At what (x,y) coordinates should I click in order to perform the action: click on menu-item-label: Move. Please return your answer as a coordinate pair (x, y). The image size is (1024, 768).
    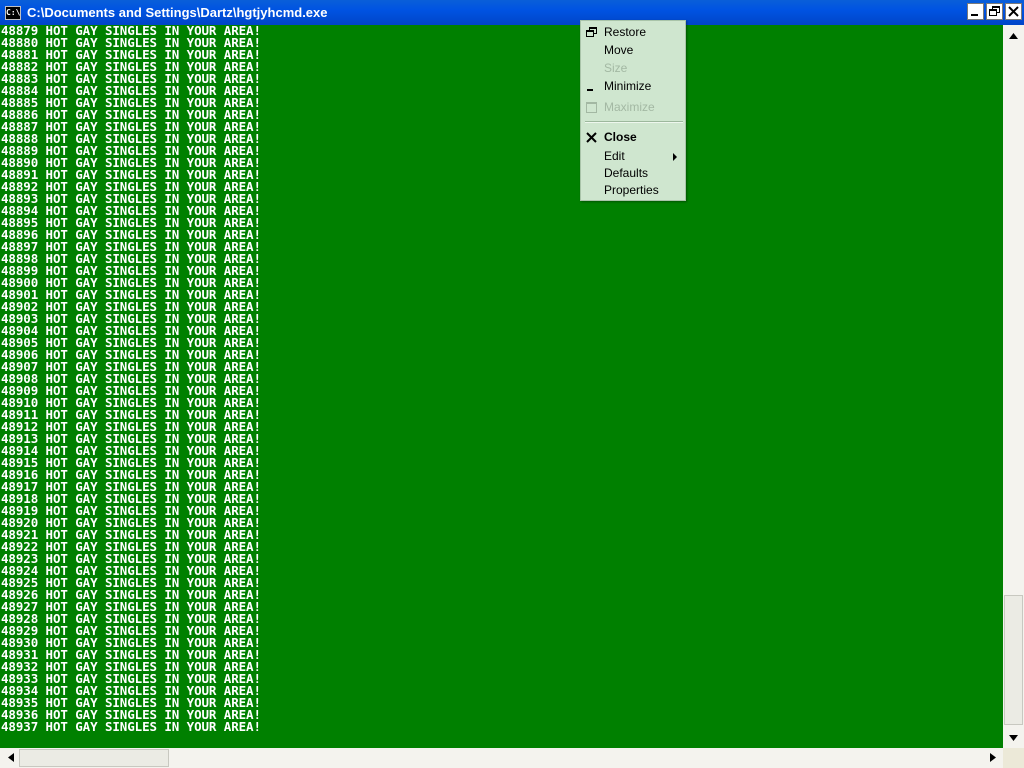
    Looking at the image, I should click on (619, 50).